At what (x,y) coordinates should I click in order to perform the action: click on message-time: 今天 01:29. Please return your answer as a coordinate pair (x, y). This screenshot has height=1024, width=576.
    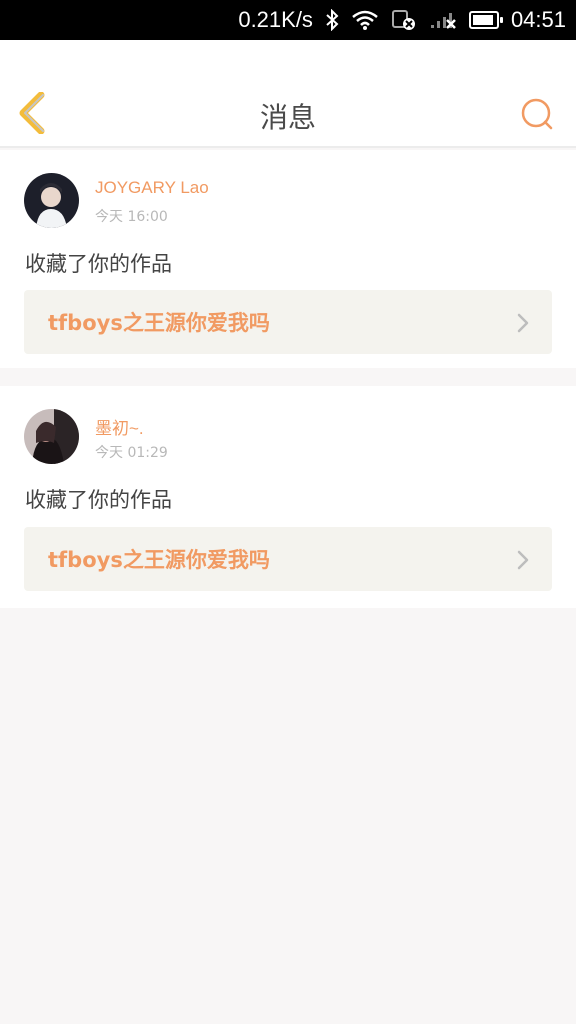
    Looking at the image, I should click on (131, 453).